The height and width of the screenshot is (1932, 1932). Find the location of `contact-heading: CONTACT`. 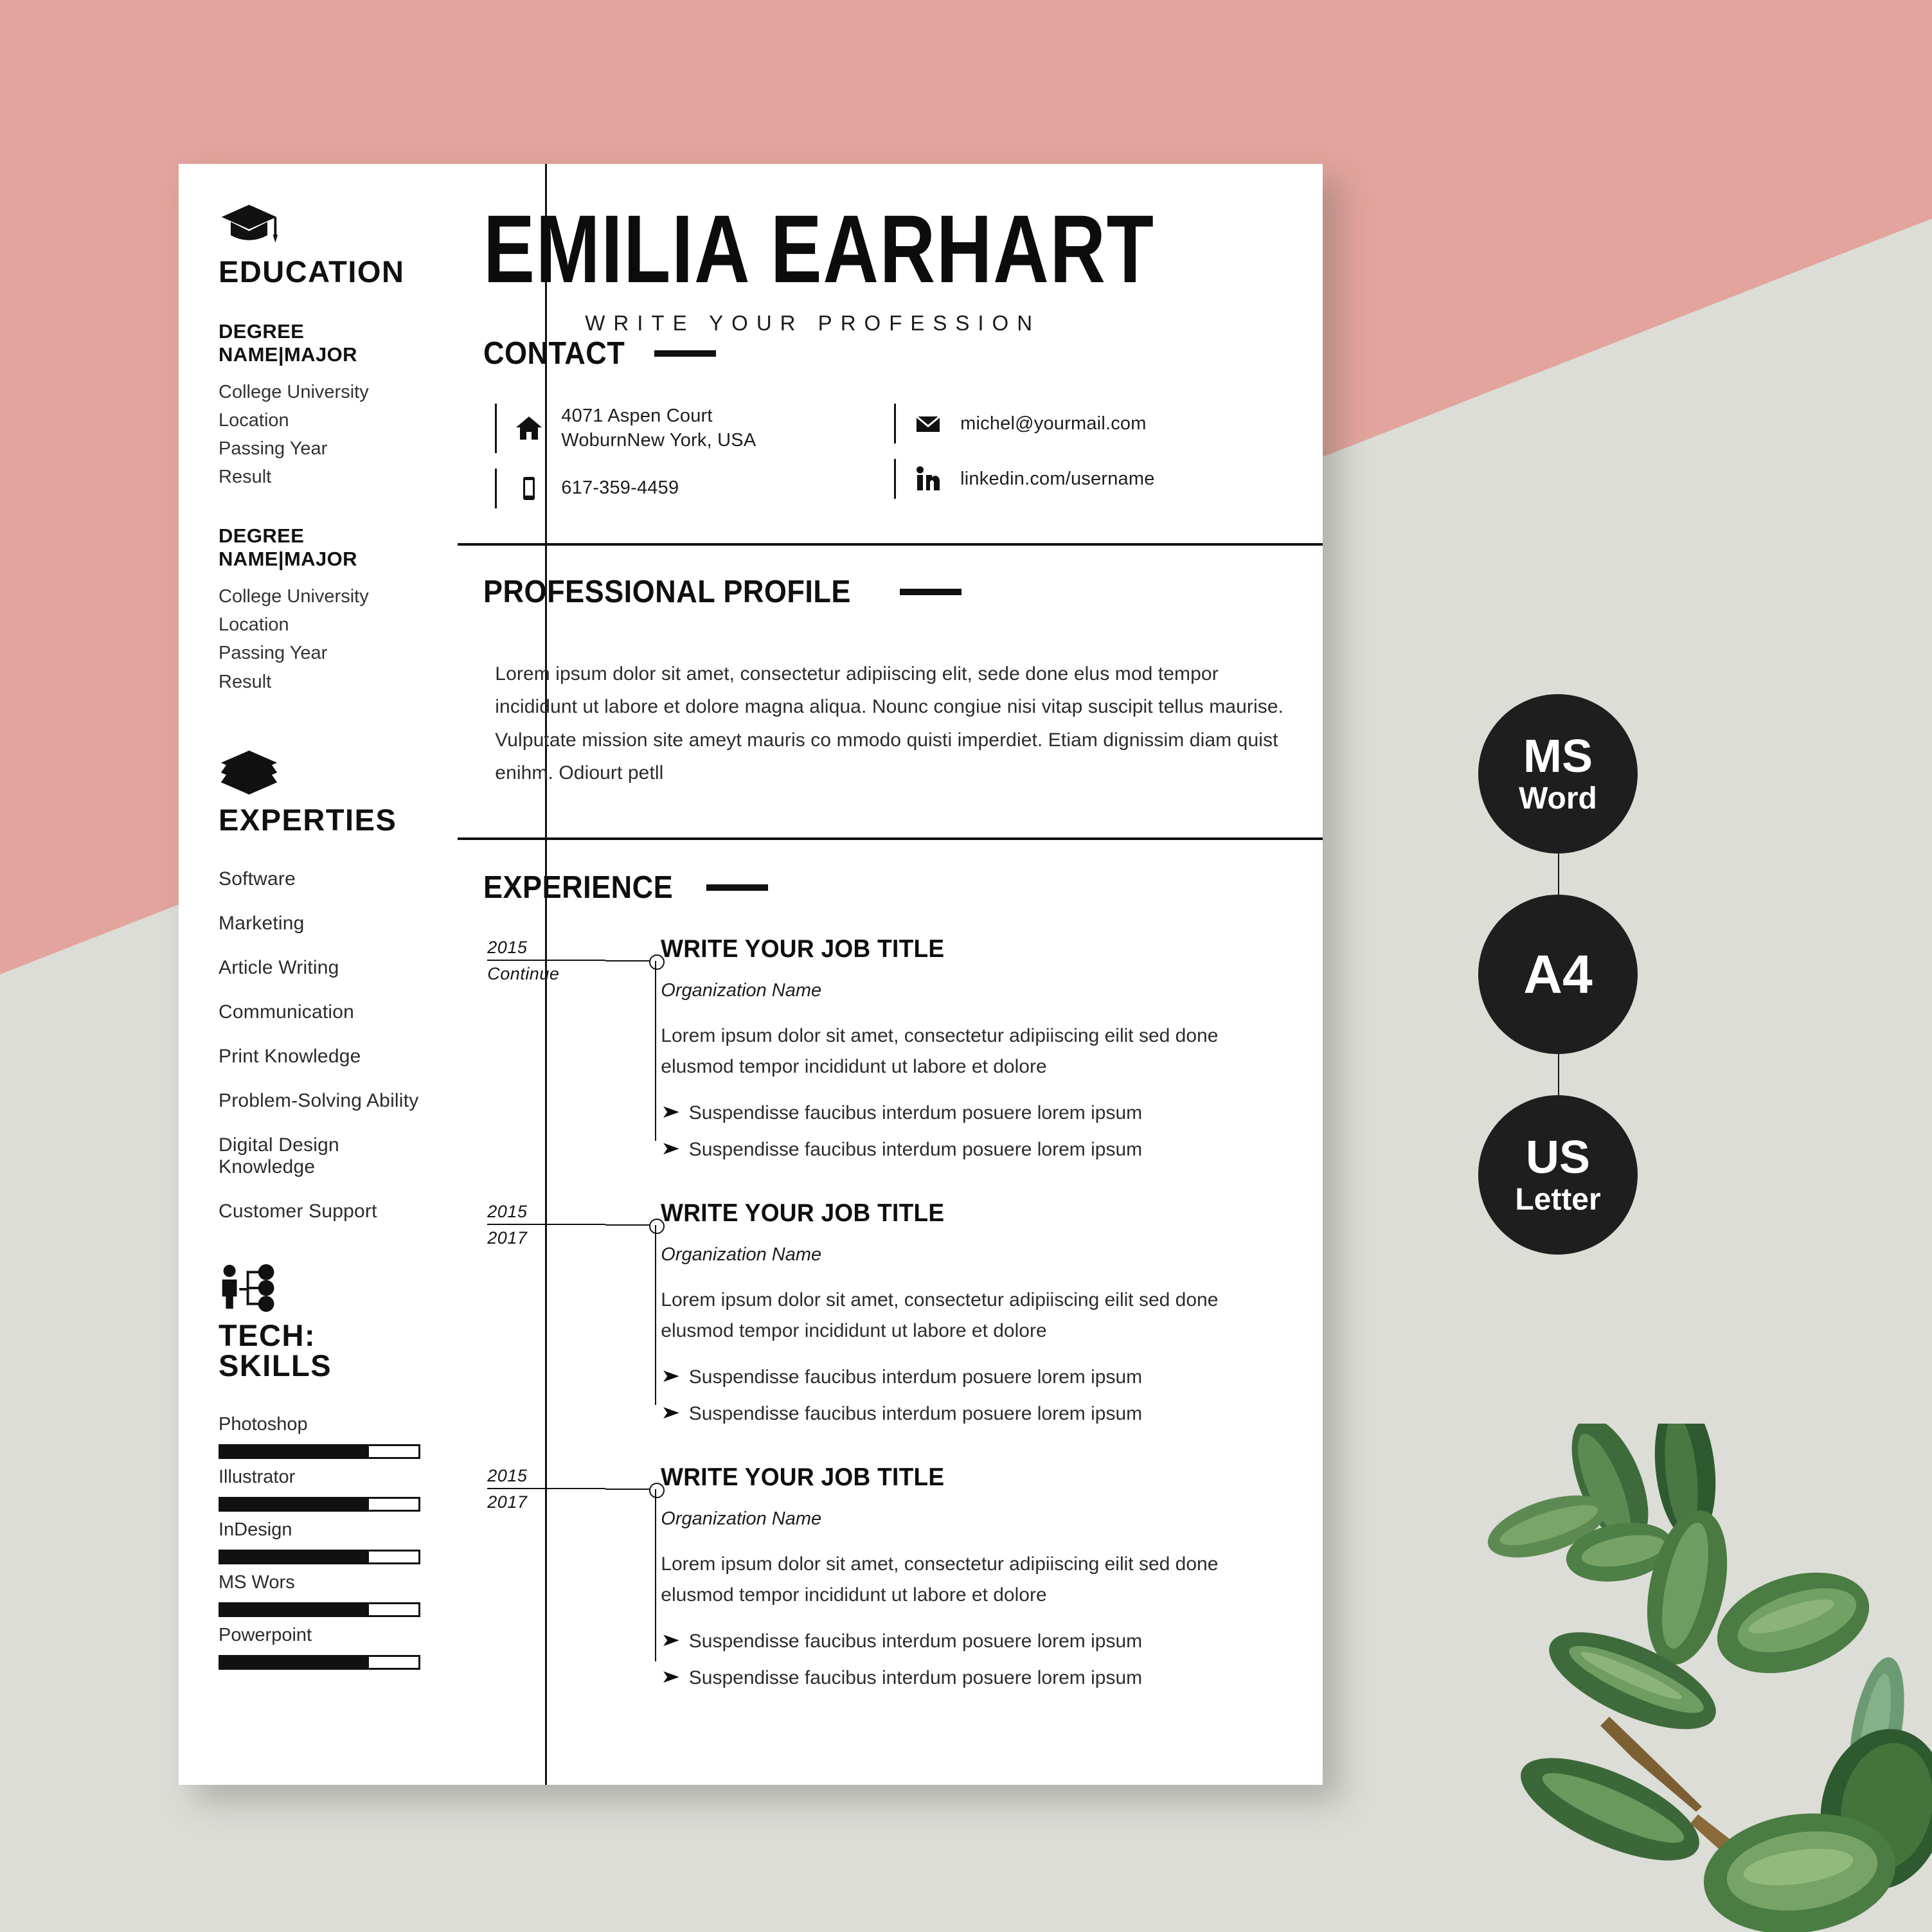

contact-heading: CONTACT is located at coordinates (554, 353).